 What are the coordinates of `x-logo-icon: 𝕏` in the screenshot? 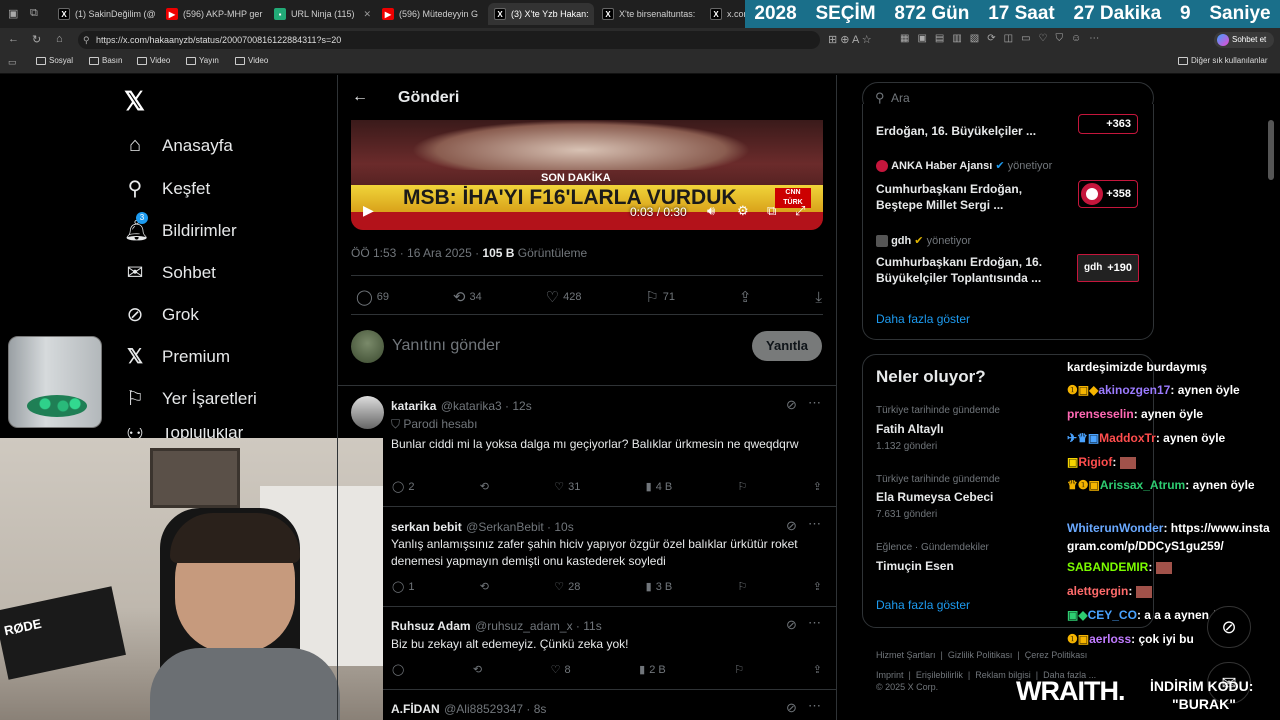 It's located at (134, 101).